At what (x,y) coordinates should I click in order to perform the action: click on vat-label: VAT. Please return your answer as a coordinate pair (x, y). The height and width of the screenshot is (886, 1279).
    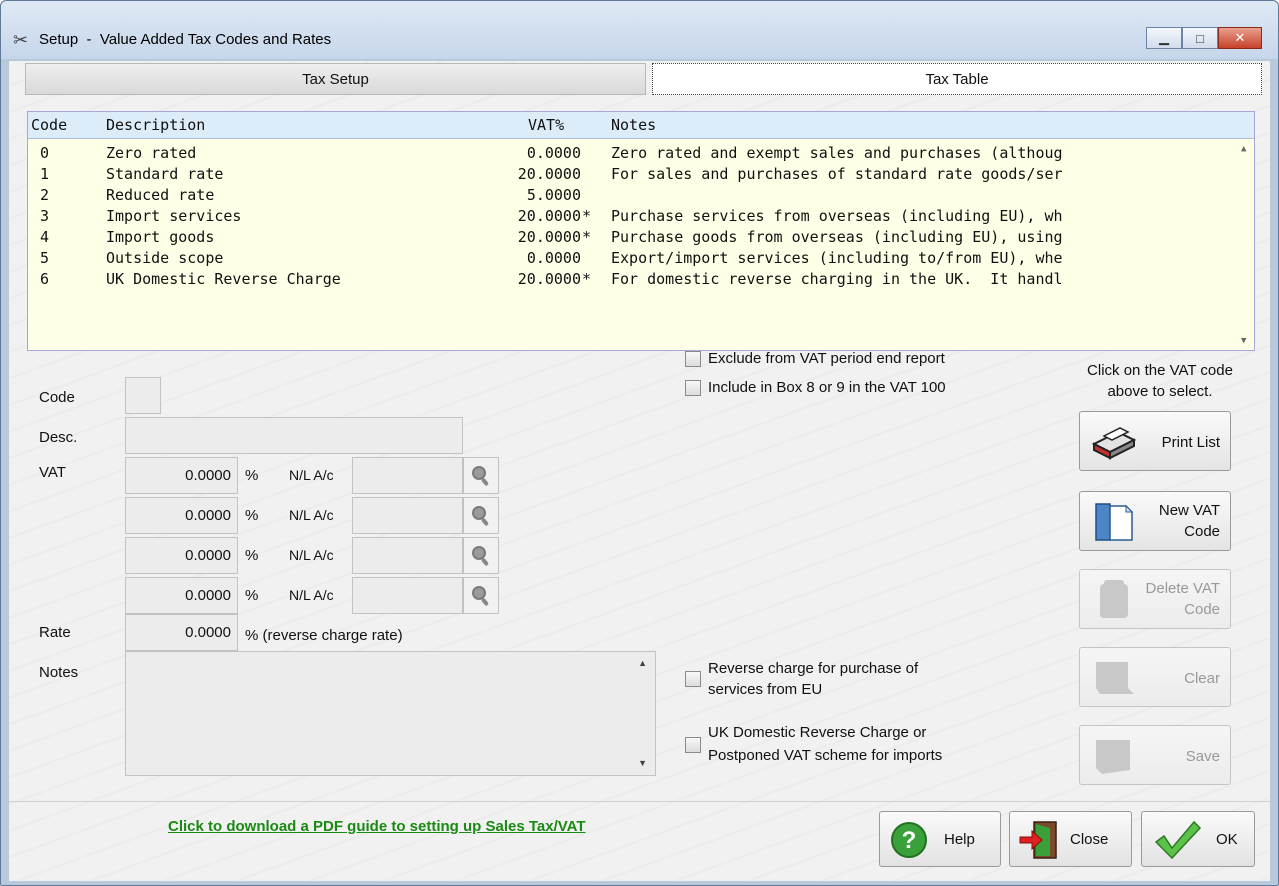
    Looking at the image, I should click on (52, 472).